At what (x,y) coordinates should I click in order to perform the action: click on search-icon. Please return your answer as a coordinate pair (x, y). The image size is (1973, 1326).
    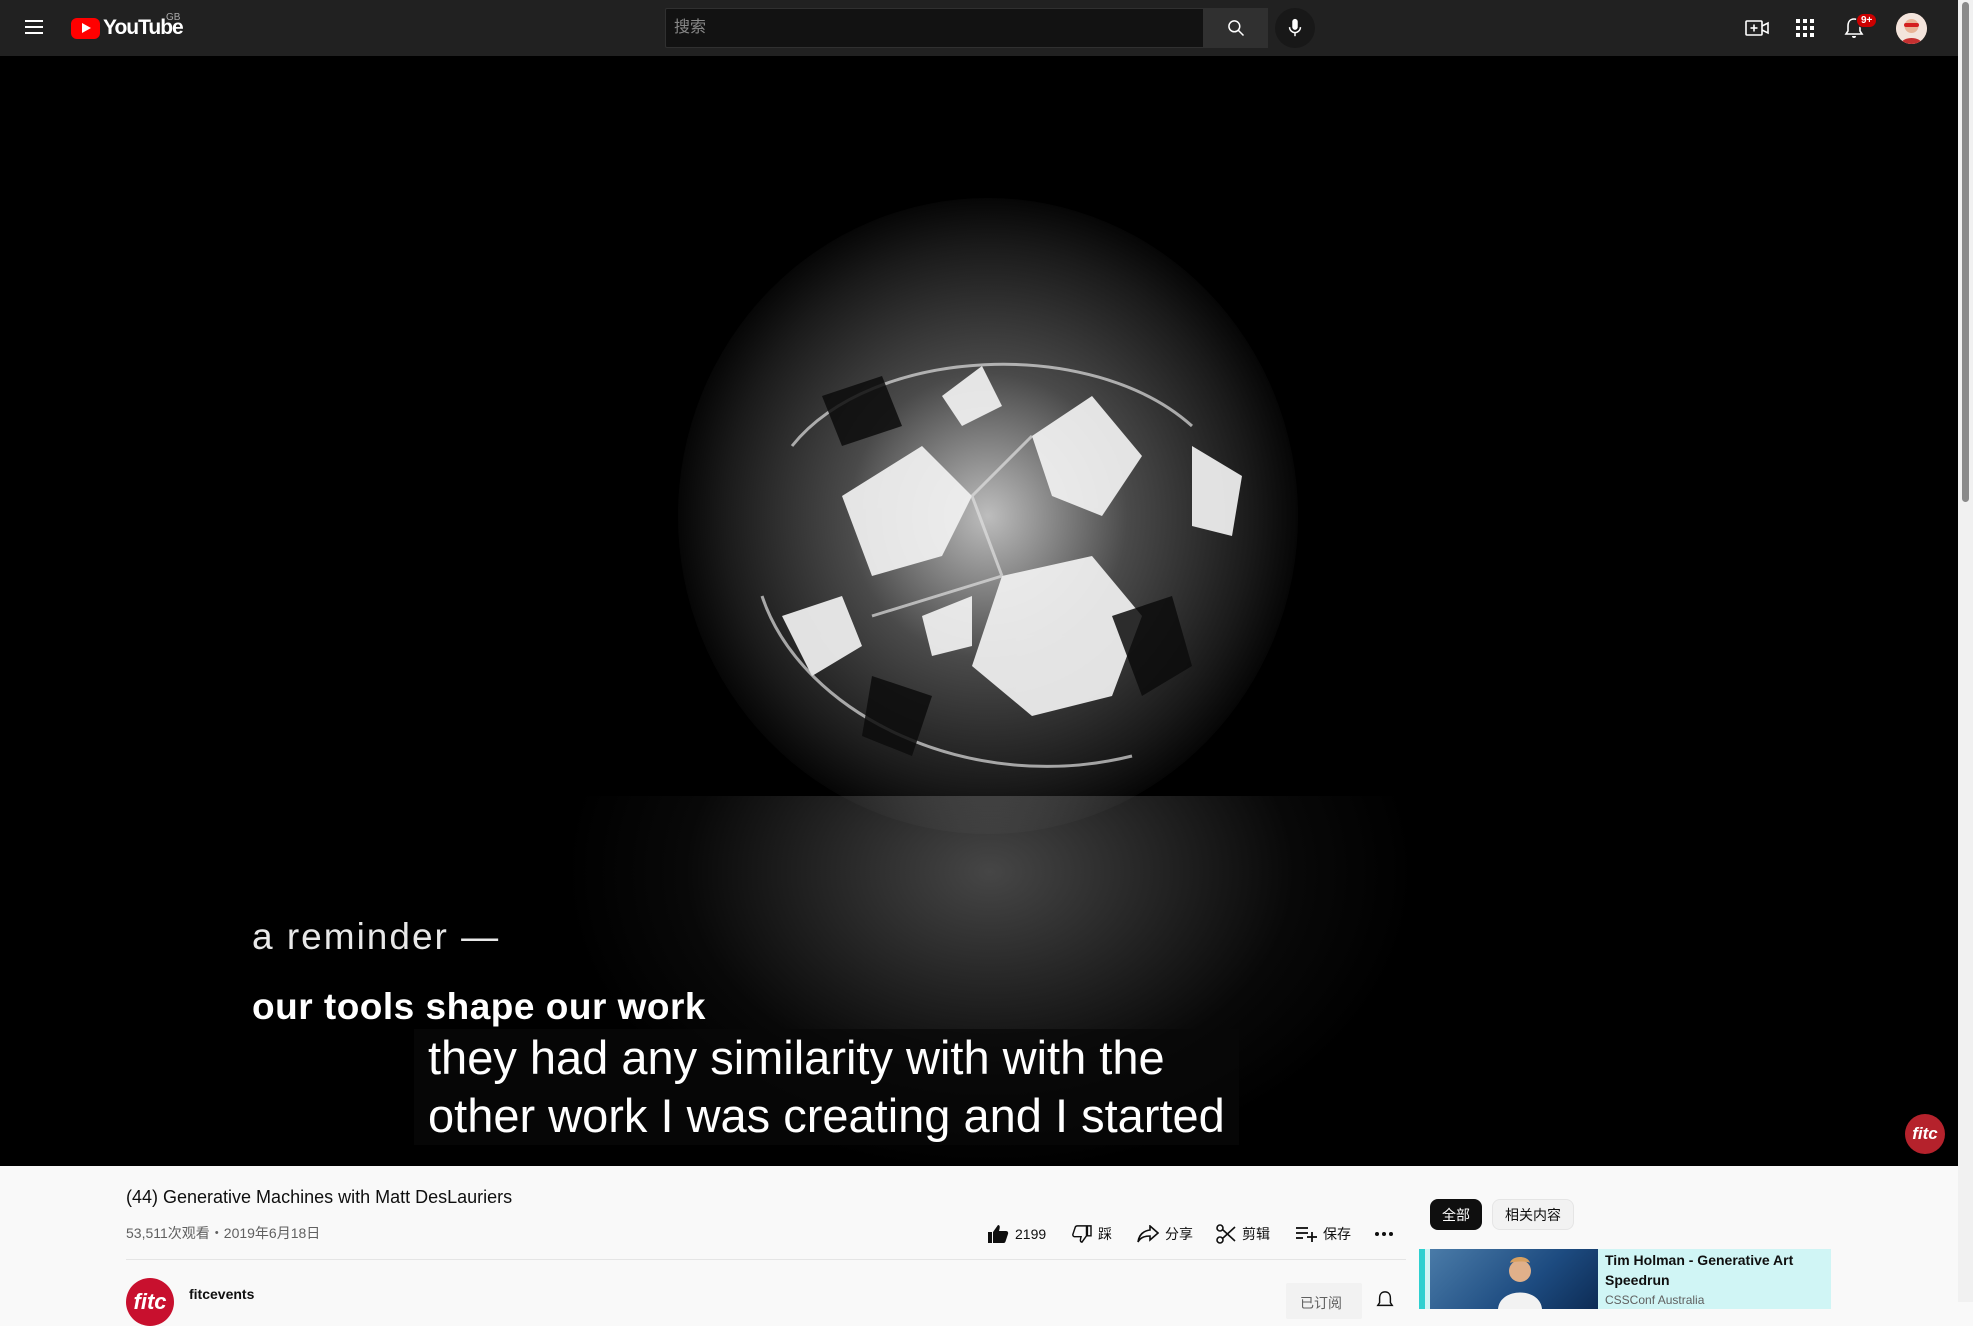
    Looking at the image, I should click on (1236, 28).